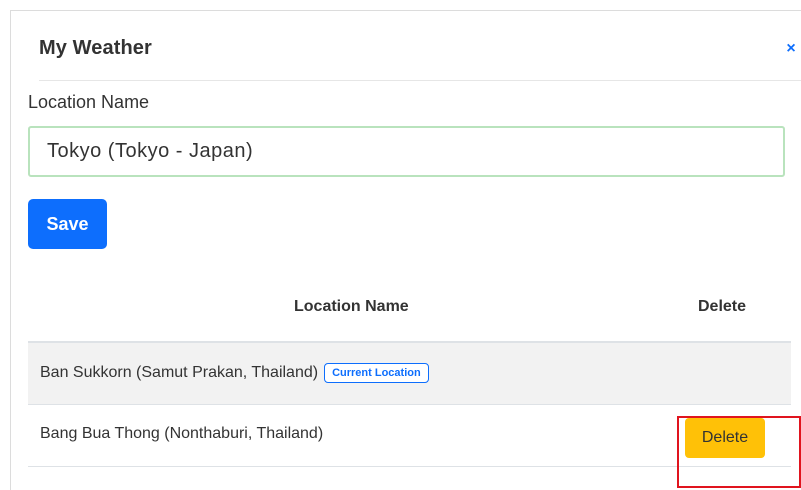 This screenshot has width=801, height=490. What do you see at coordinates (725, 438) in the screenshot?
I see `delete-button: Delete` at bounding box center [725, 438].